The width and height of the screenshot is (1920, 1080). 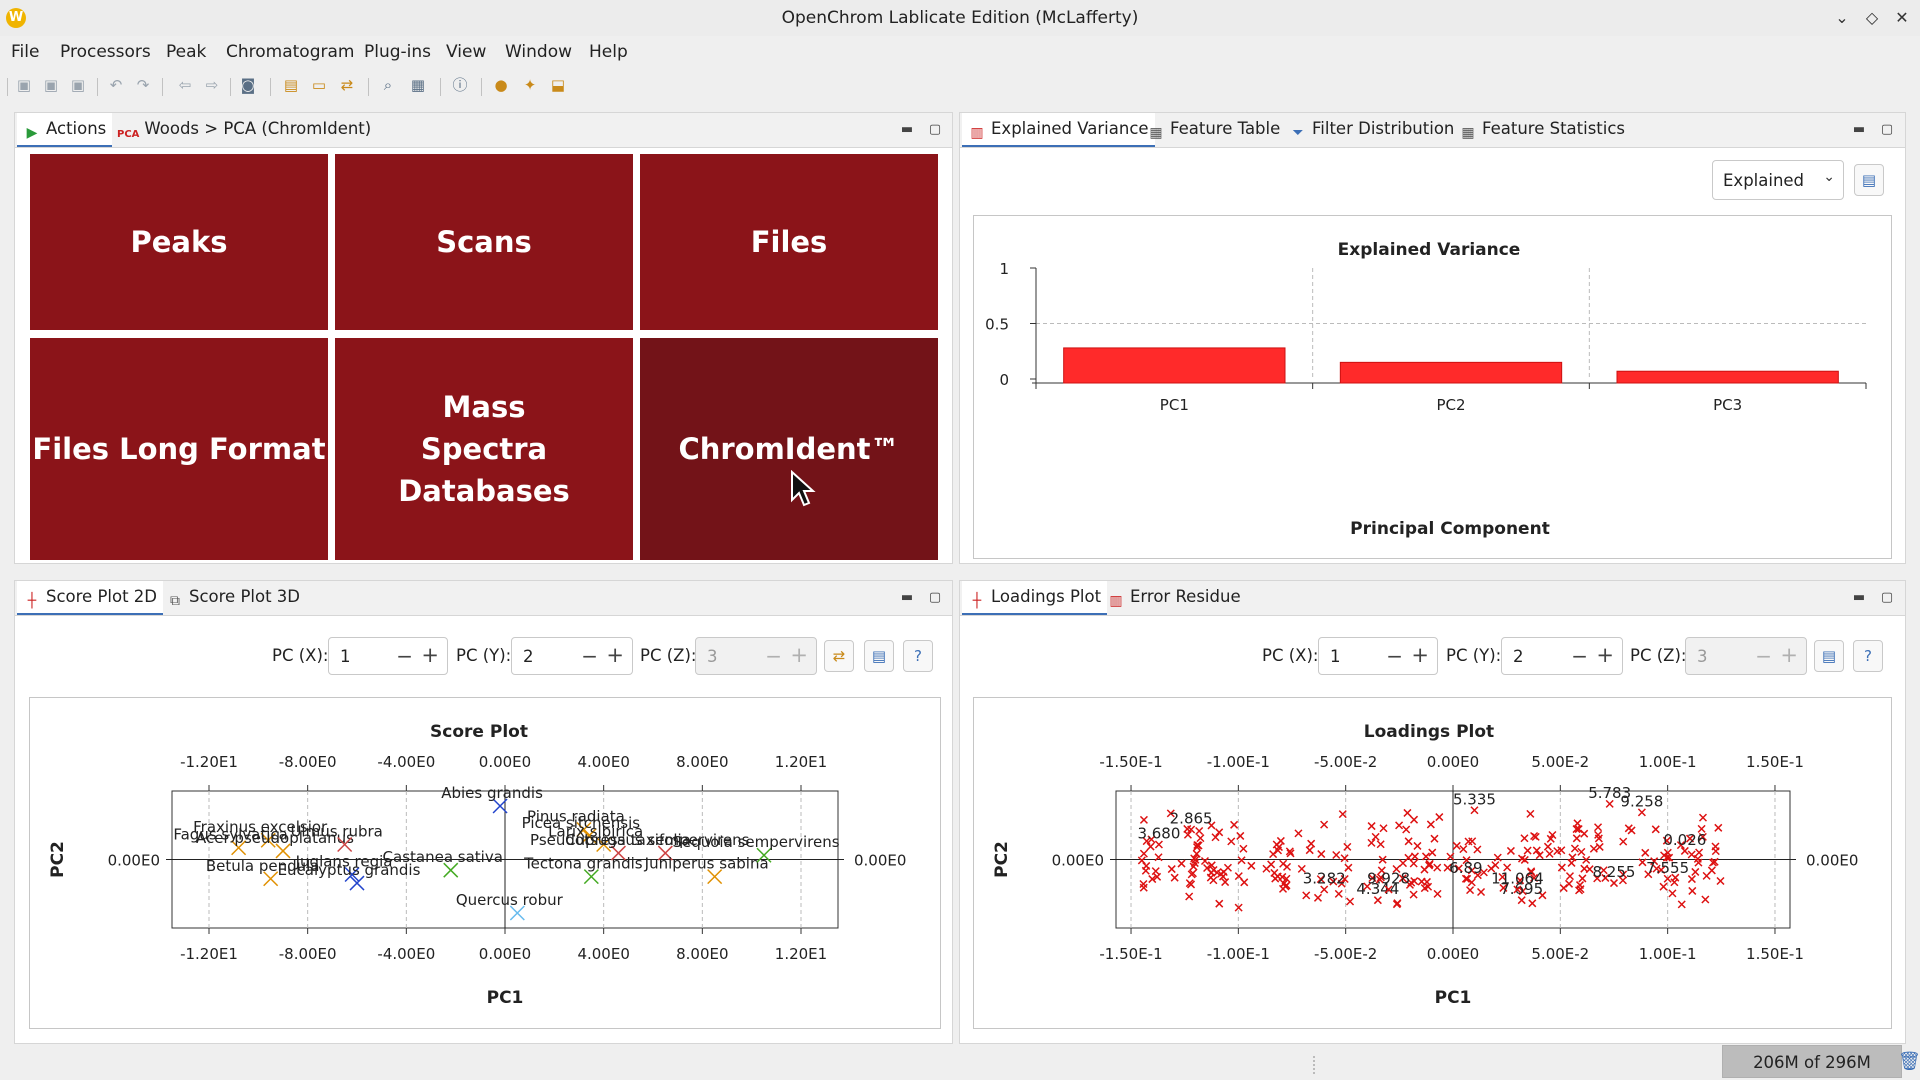 What do you see at coordinates (116, 85) in the screenshot?
I see `undo-icon: ↶` at bounding box center [116, 85].